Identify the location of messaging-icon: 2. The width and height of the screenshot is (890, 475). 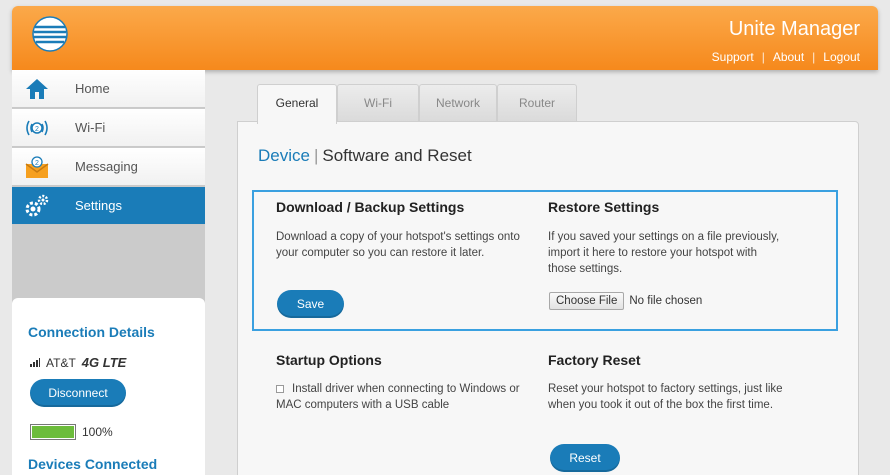
(37, 167).